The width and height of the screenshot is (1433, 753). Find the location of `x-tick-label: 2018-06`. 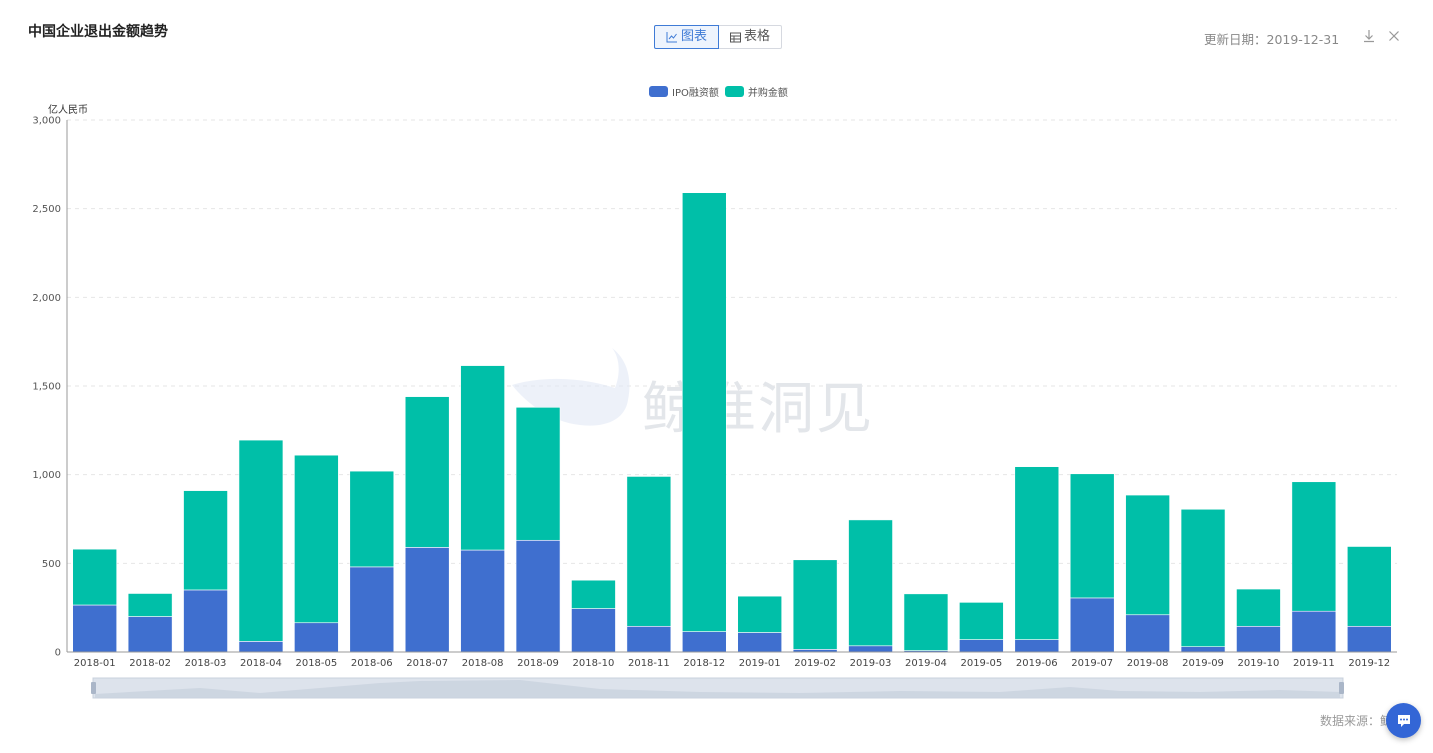

x-tick-label: 2018-06 is located at coordinates (372, 663).